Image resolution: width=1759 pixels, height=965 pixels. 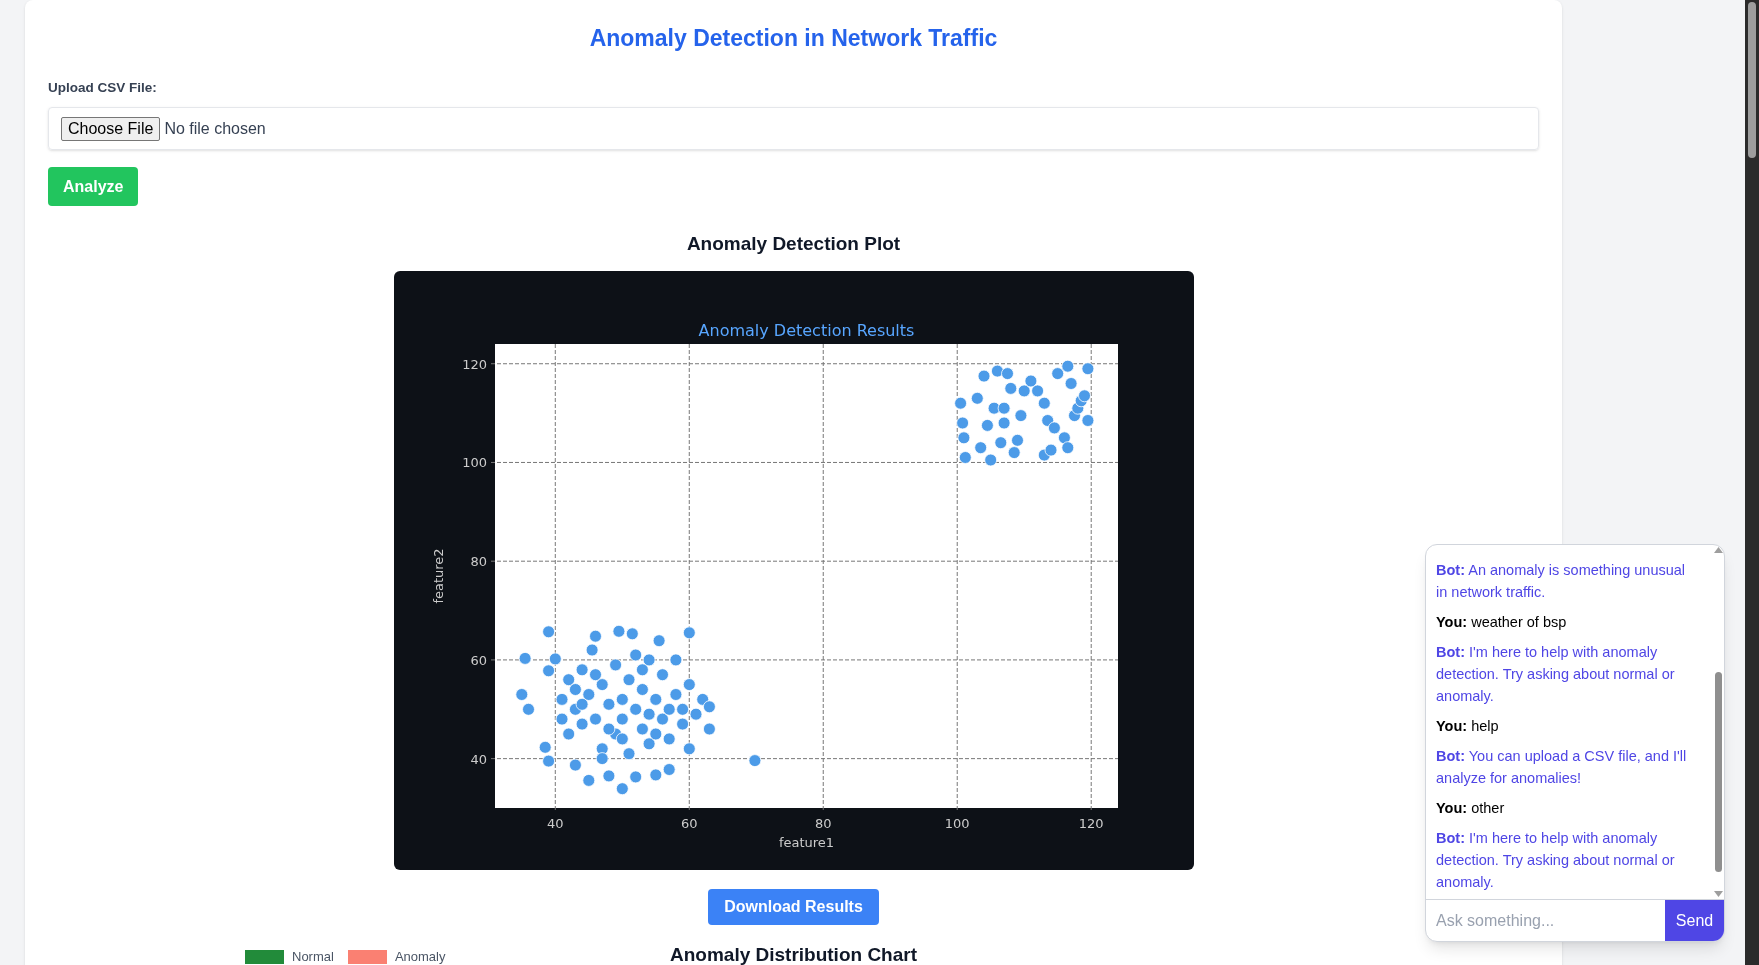 I want to click on section-heading: Anomaly Distribution Chart, so click(x=793, y=954).